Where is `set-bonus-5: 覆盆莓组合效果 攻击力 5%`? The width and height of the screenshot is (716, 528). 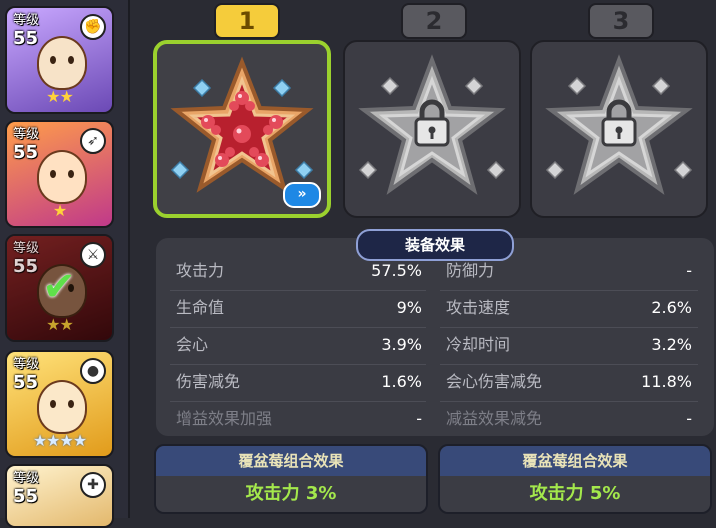 set-bonus-5: 覆盆莓组合效果 攻击力 5% is located at coordinates (575, 479).